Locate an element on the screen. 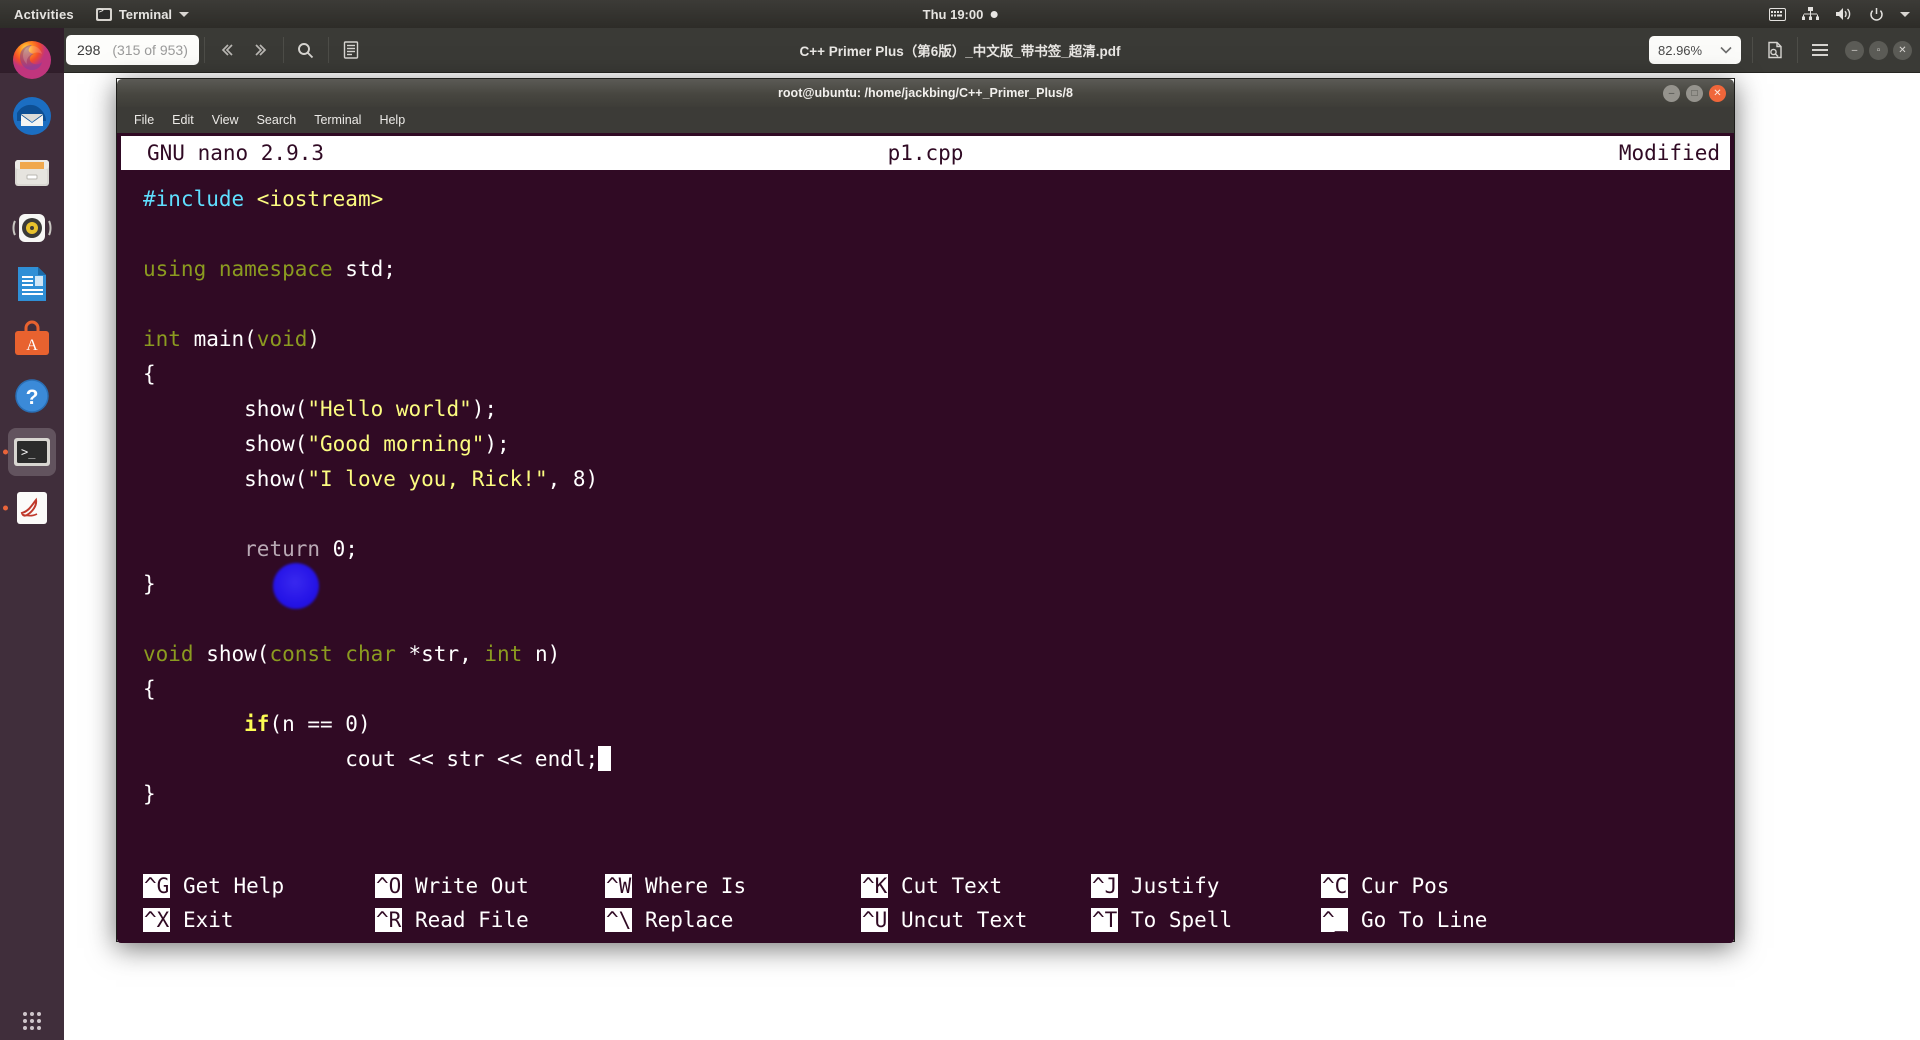 This screenshot has height=1040, width=1920. maximize-icon: ▫ is located at coordinates (1878, 50).